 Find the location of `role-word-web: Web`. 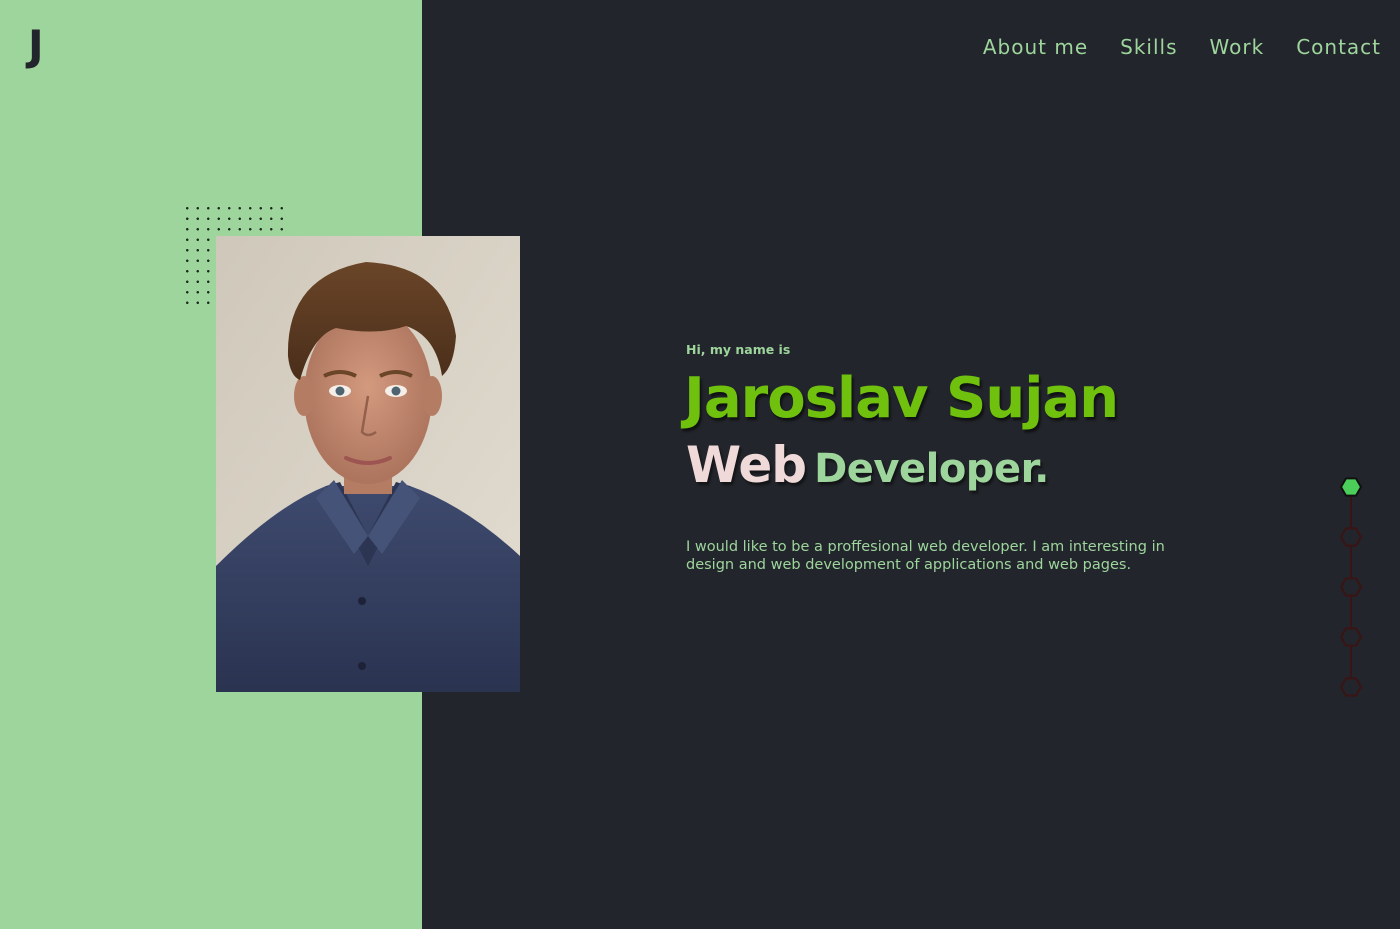

role-word-web: Web is located at coordinates (746, 465).